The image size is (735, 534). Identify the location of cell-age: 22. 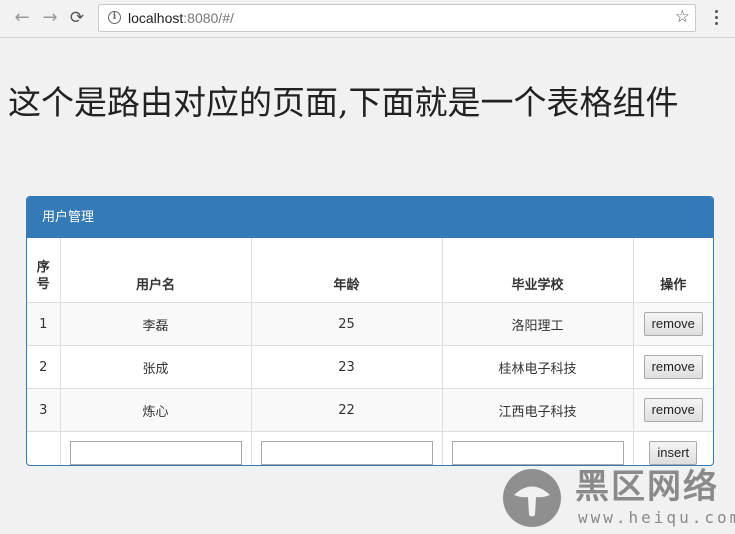
(346, 410).